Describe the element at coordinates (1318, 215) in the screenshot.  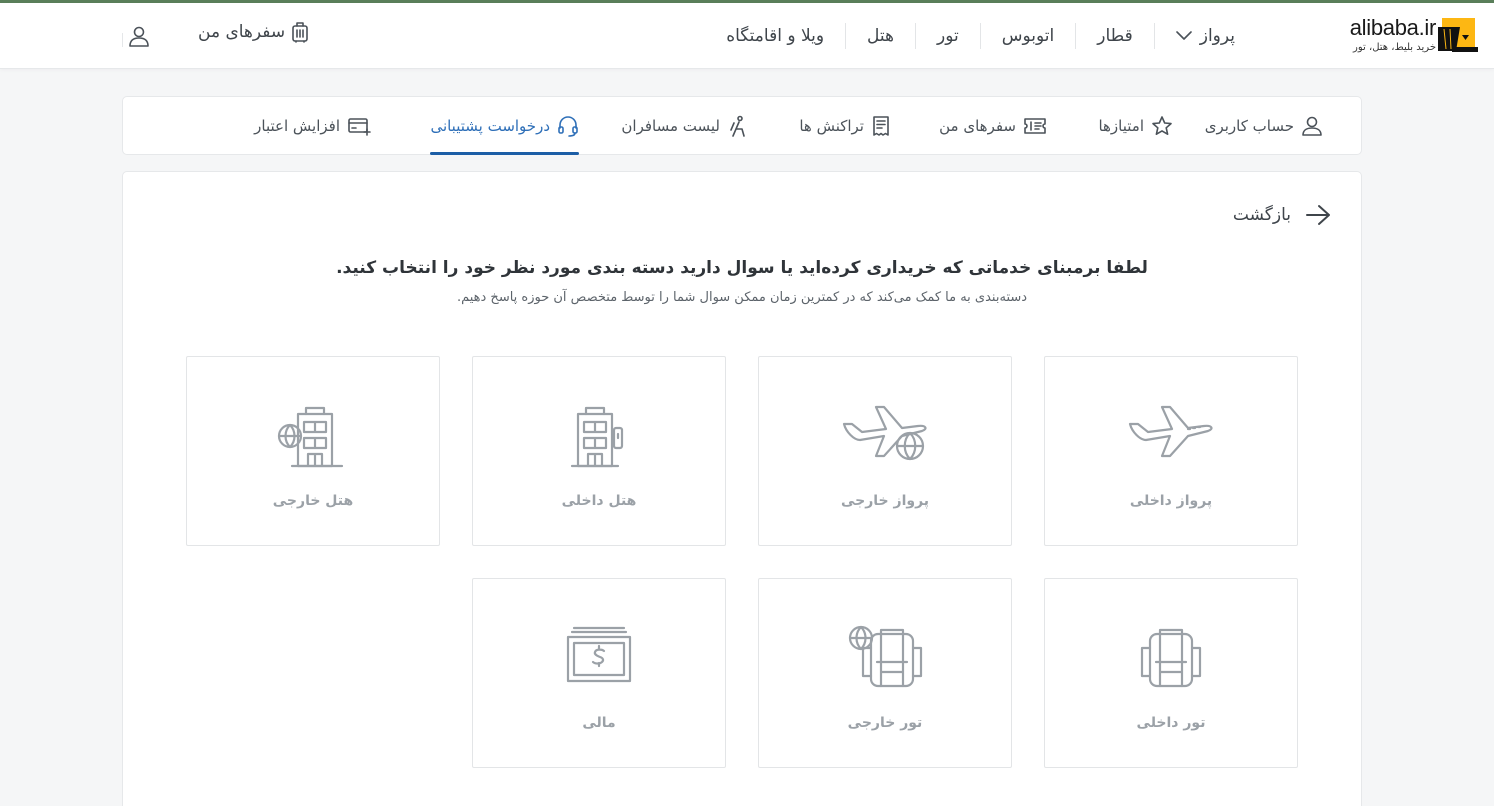
I see `arrow-right-icon` at that location.